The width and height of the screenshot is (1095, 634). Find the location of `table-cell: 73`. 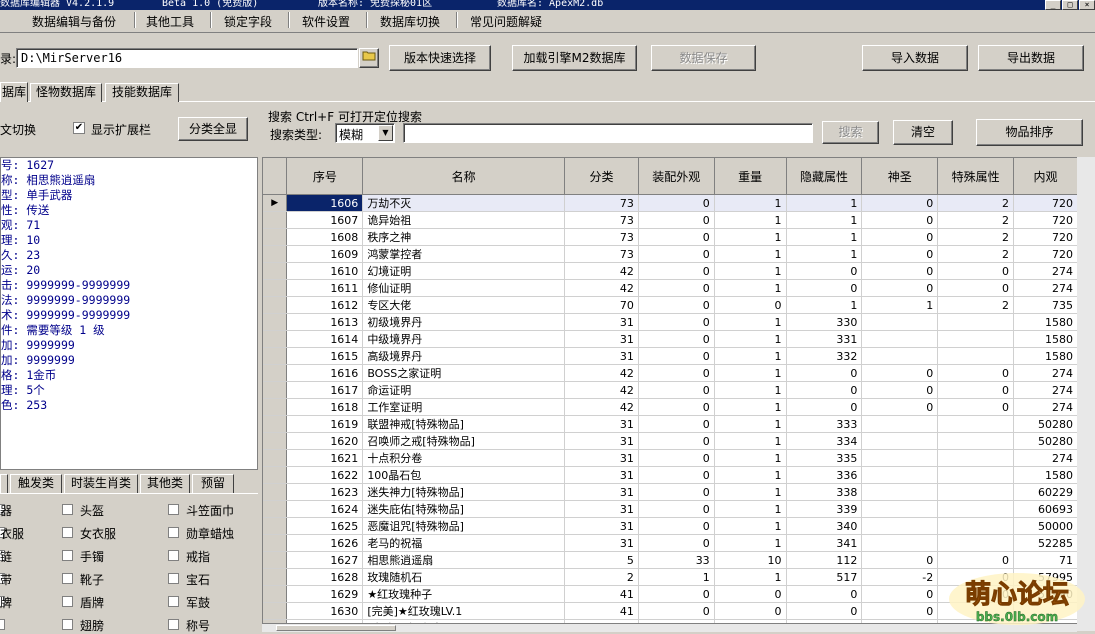

table-cell: 73 is located at coordinates (601, 203).